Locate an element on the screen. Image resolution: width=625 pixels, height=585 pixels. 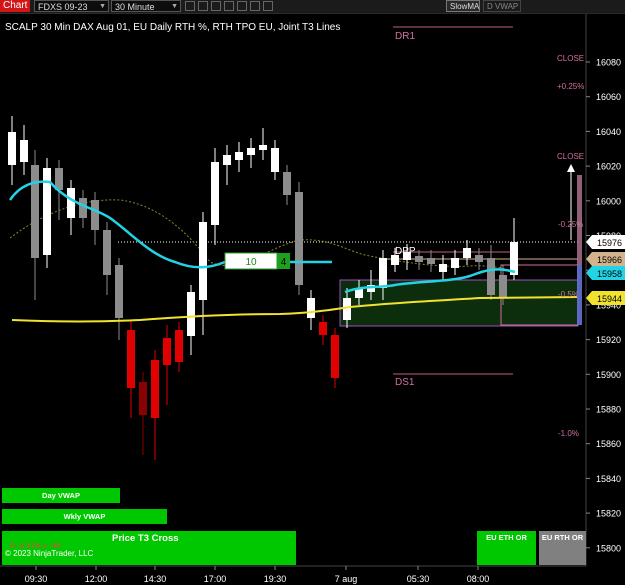
pct-plus-025-label: +0.25% is located at coordinates (570, 86).